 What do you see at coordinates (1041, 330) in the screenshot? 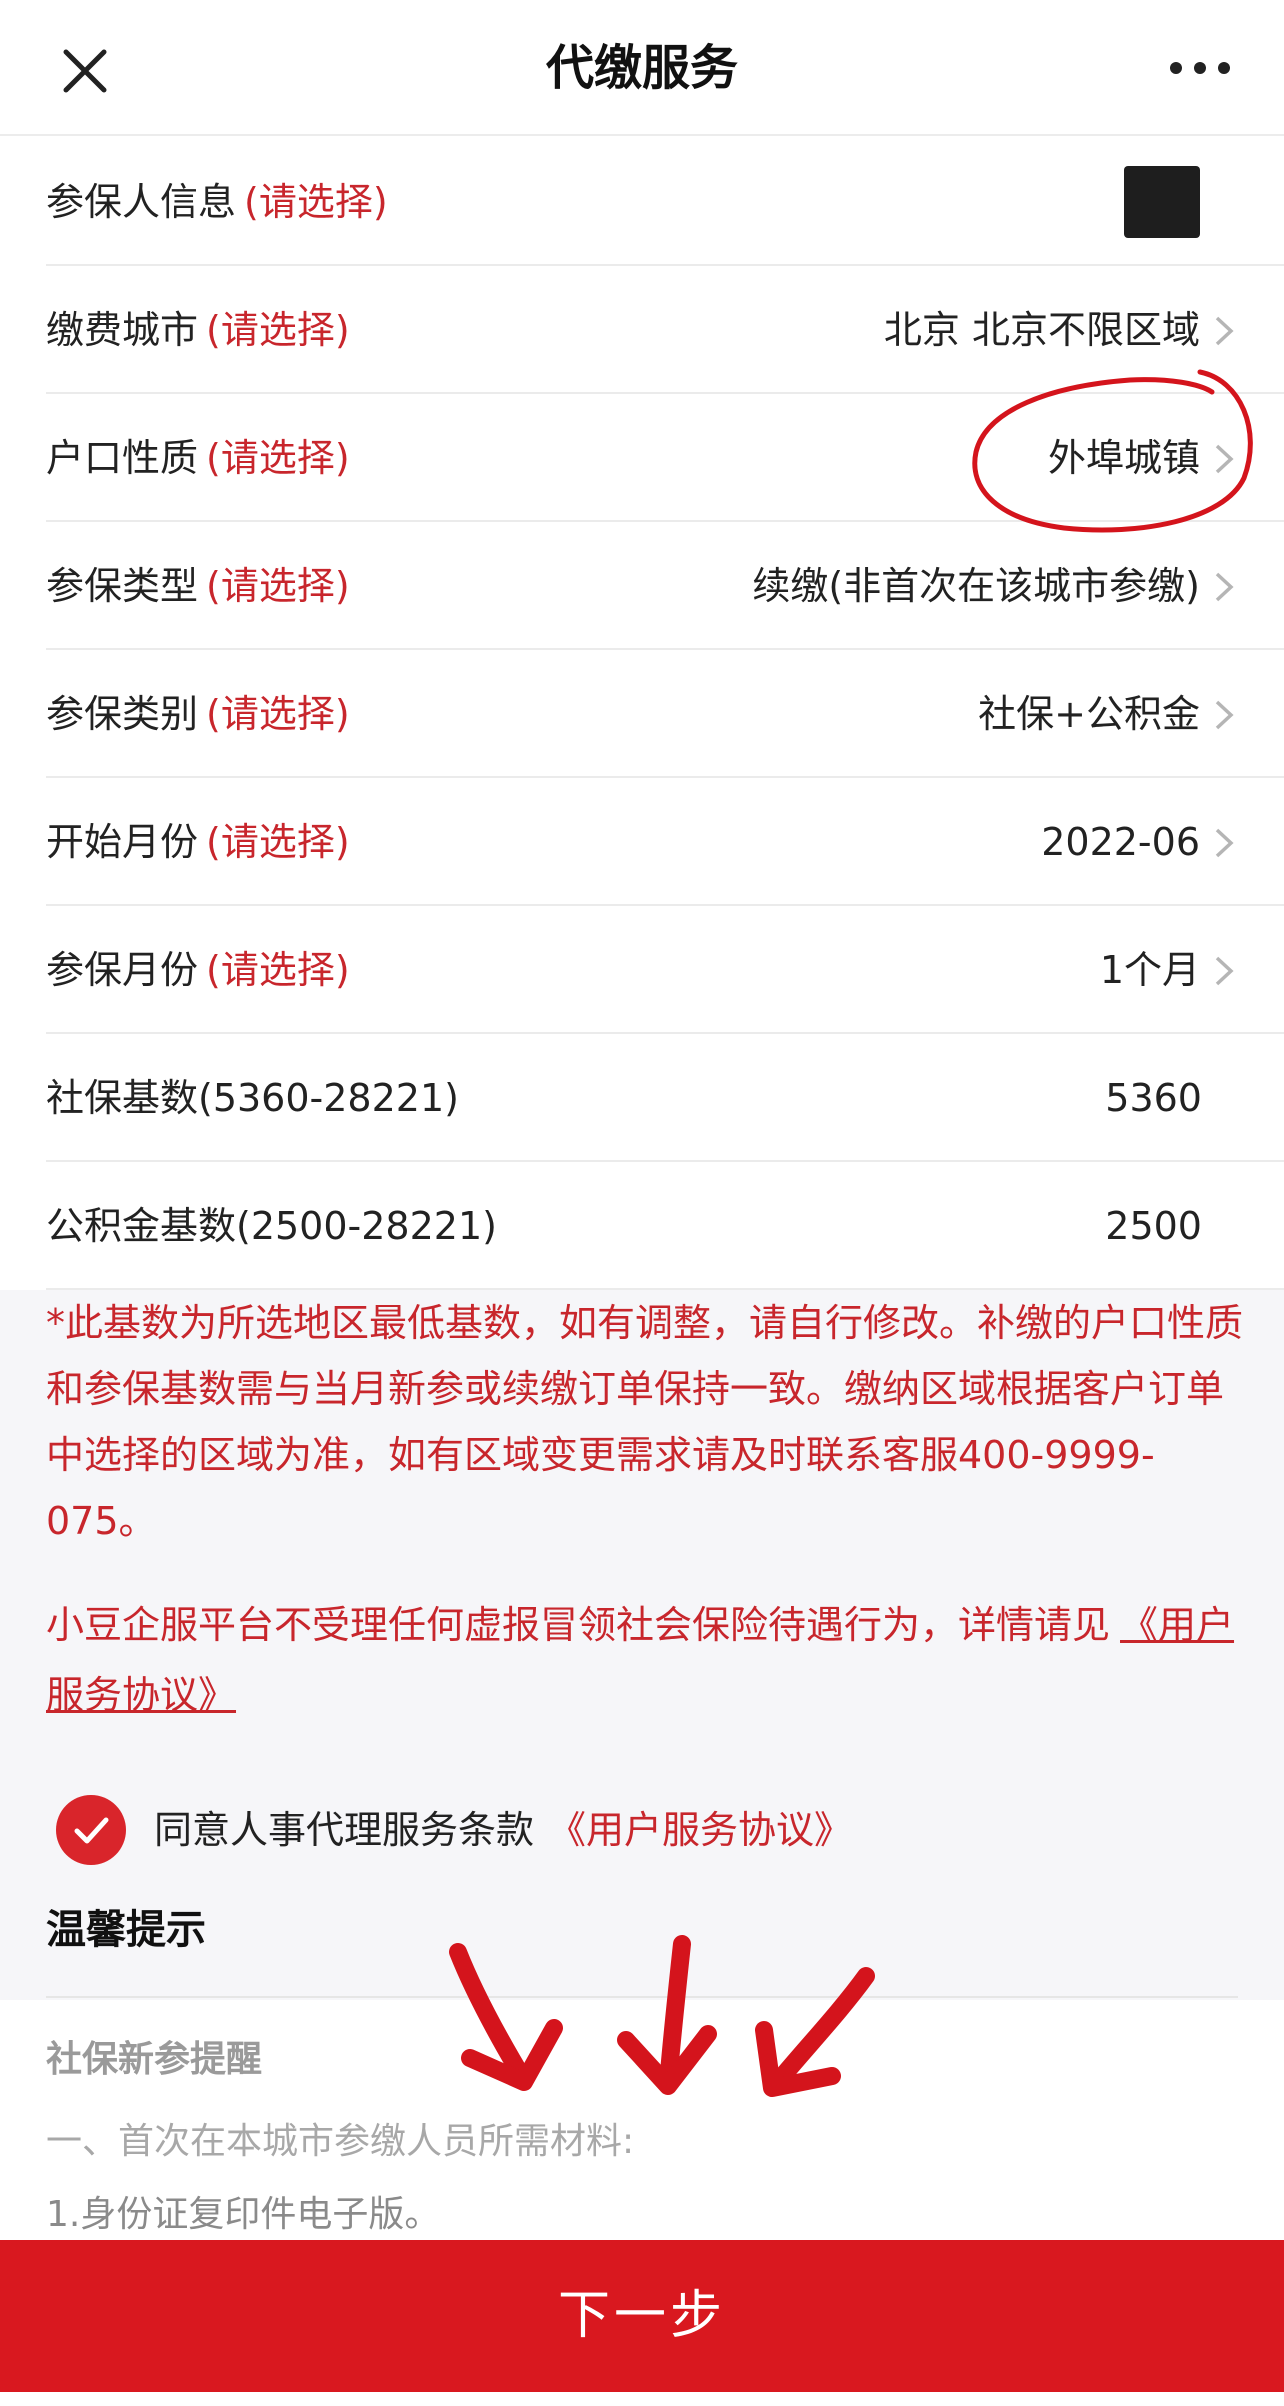
I see `payment-city-value: 北京 北京不限区域` at bounding box center [1041, 330].